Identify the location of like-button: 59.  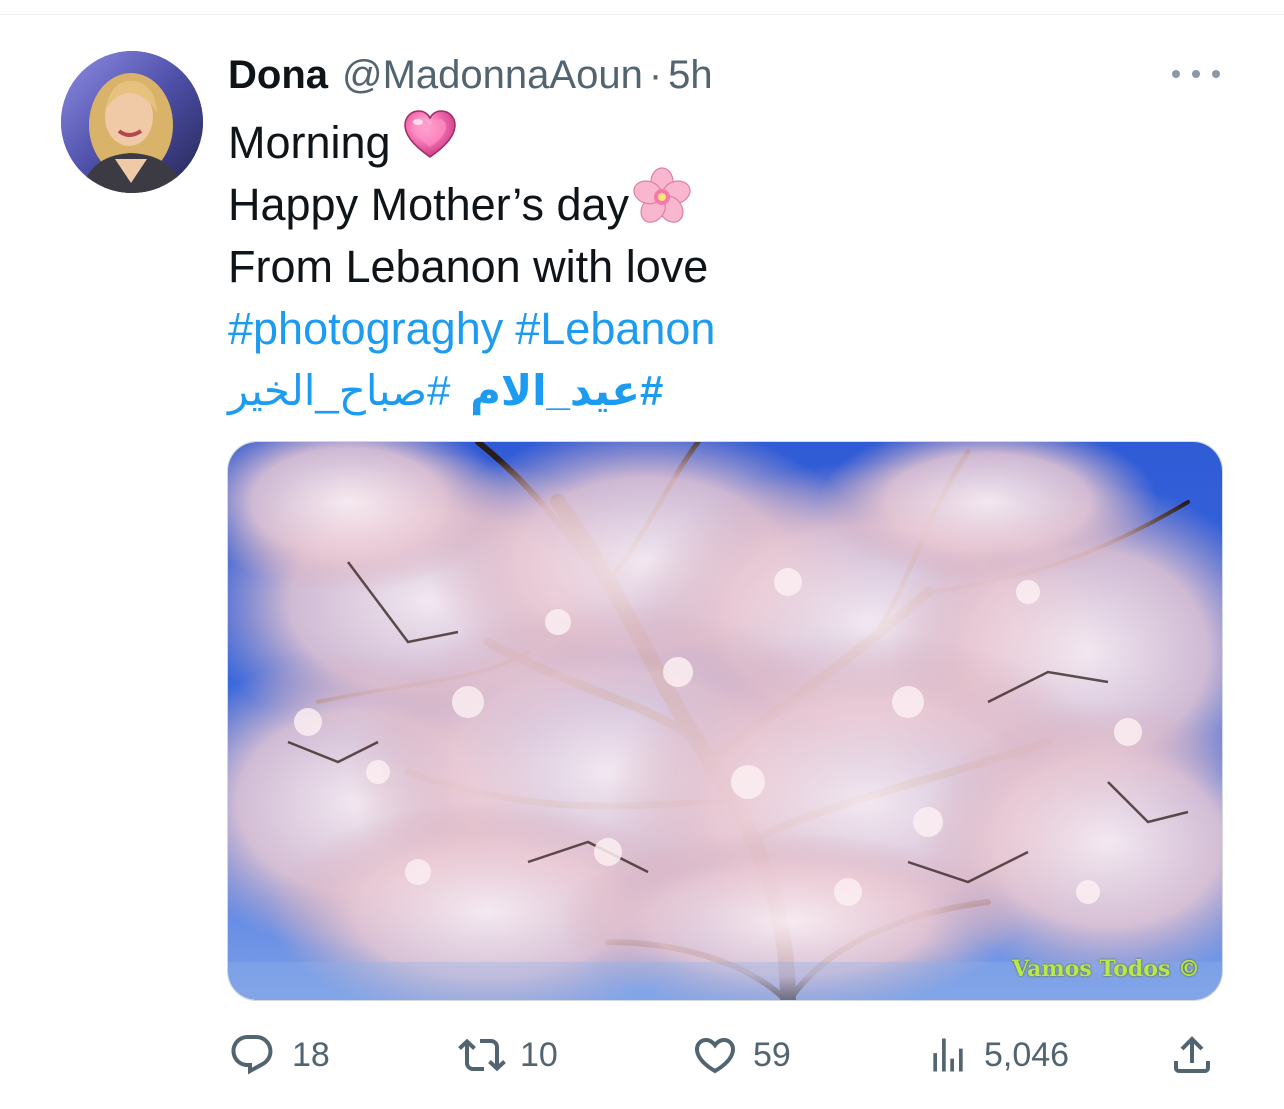
(741, 1055).